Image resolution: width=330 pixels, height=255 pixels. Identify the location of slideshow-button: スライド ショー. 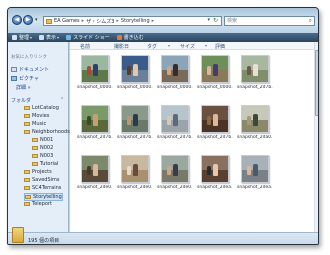
(88, 37).